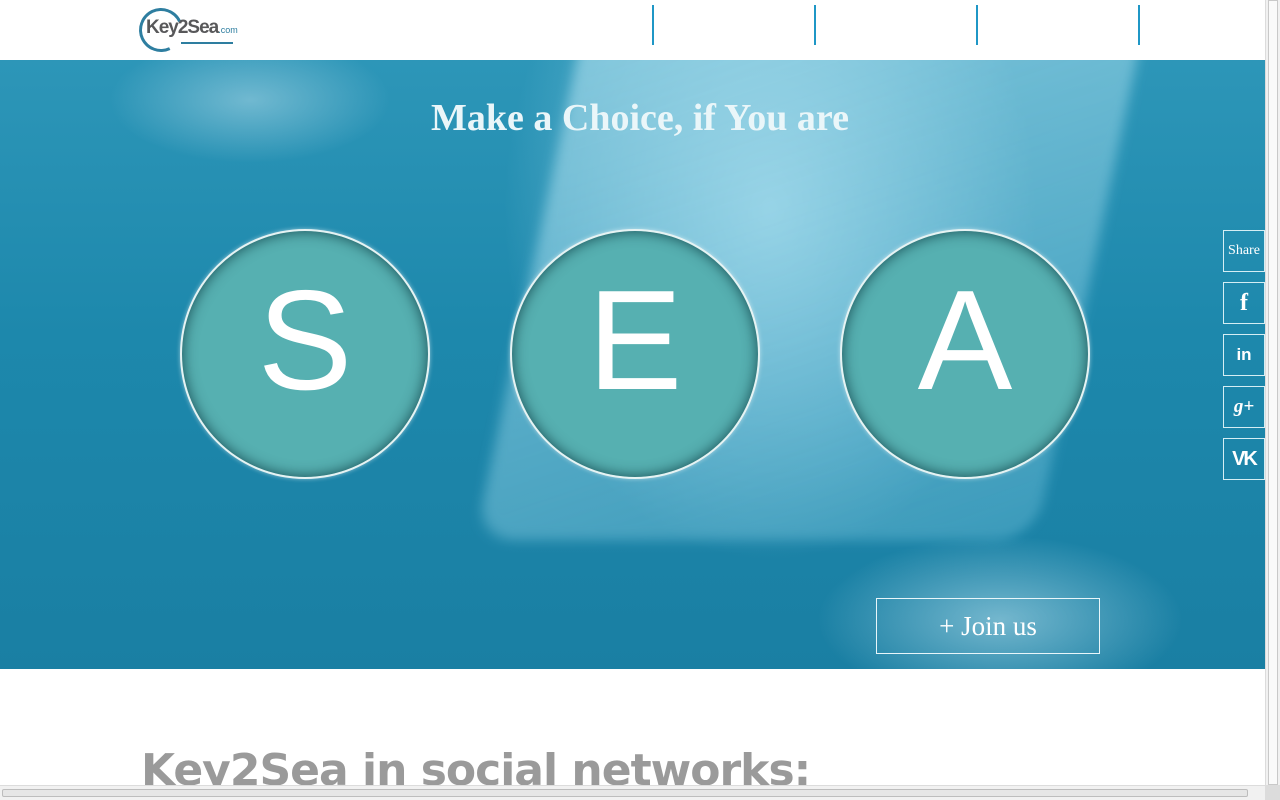 Image resolution: width=1280 pixels, height=800 pixels. I want to click on choice-circle-s: S, so click(305, 354).